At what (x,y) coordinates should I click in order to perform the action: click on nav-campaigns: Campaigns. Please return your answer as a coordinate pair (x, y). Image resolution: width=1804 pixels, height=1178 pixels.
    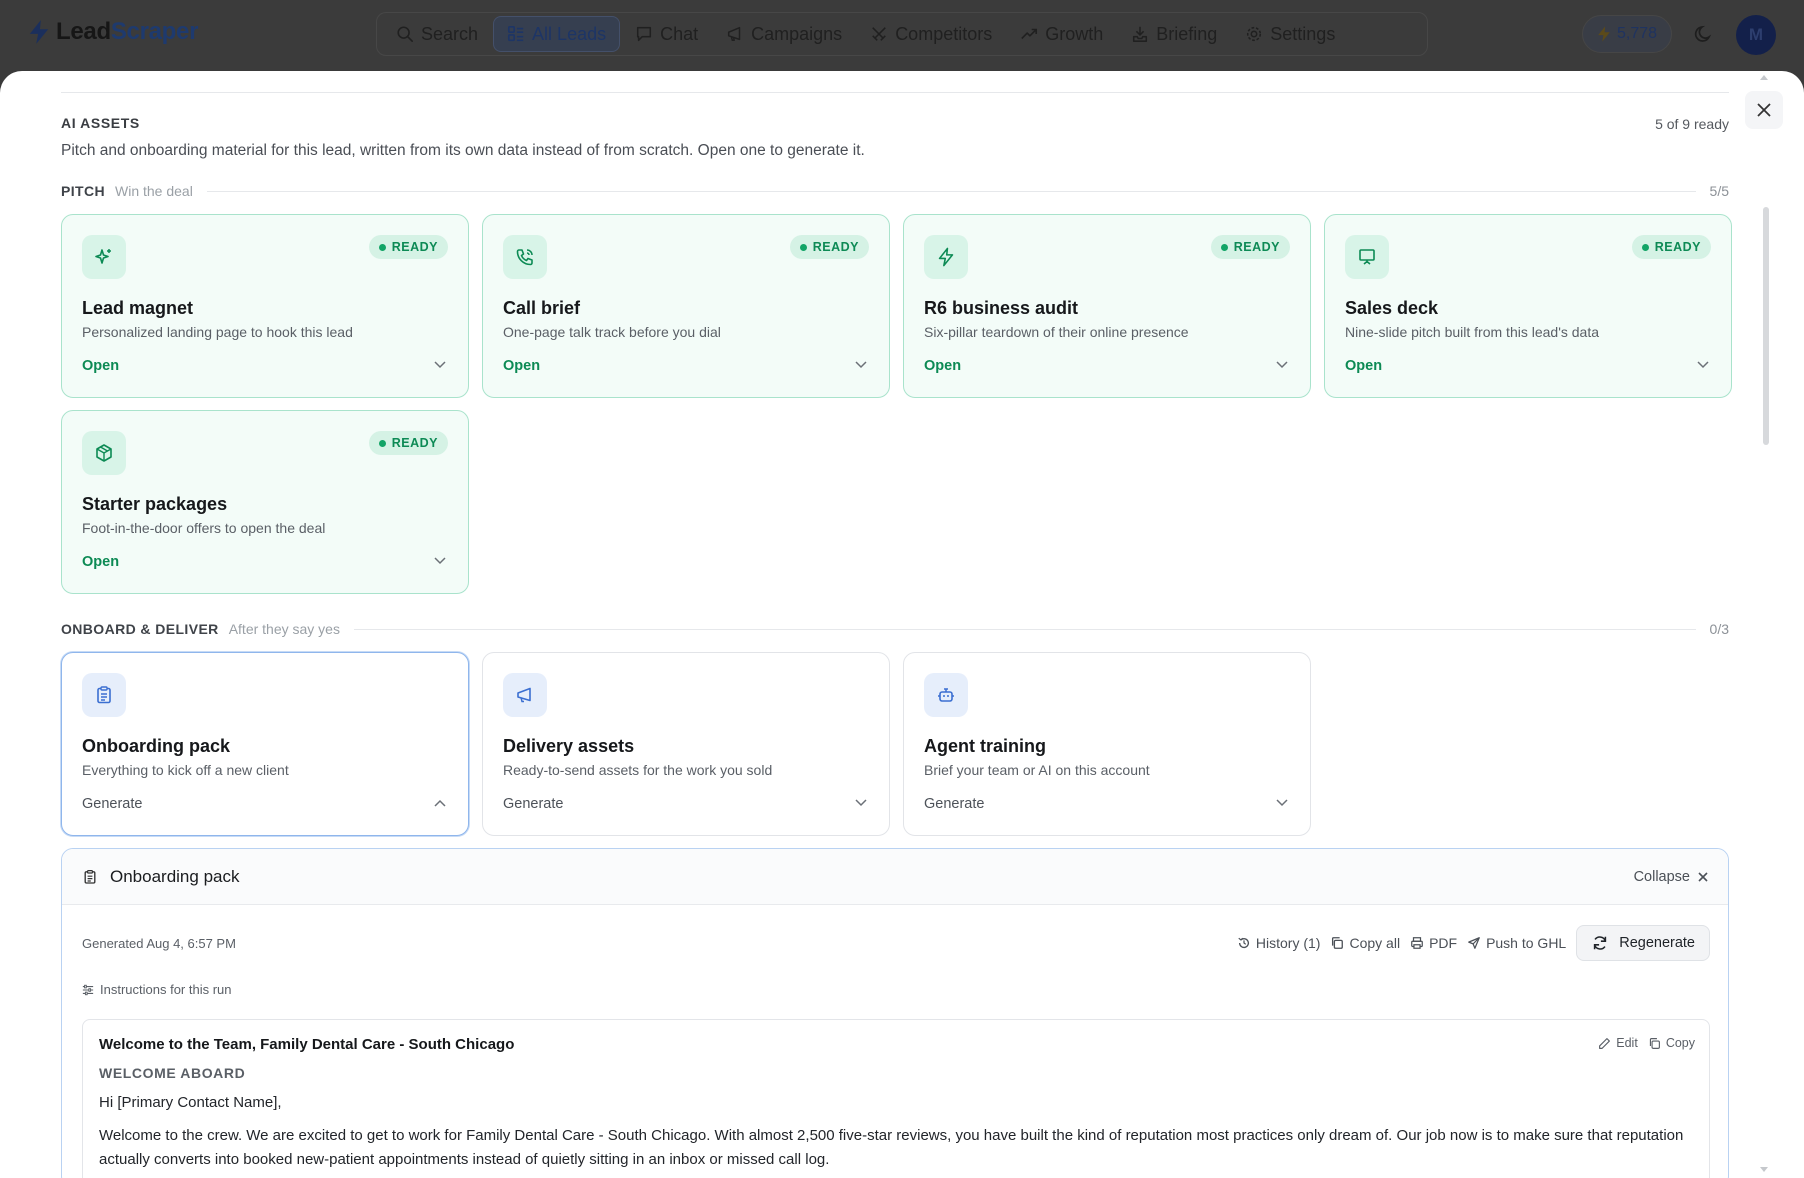
    Looking at the image, I should click on (784, 34).